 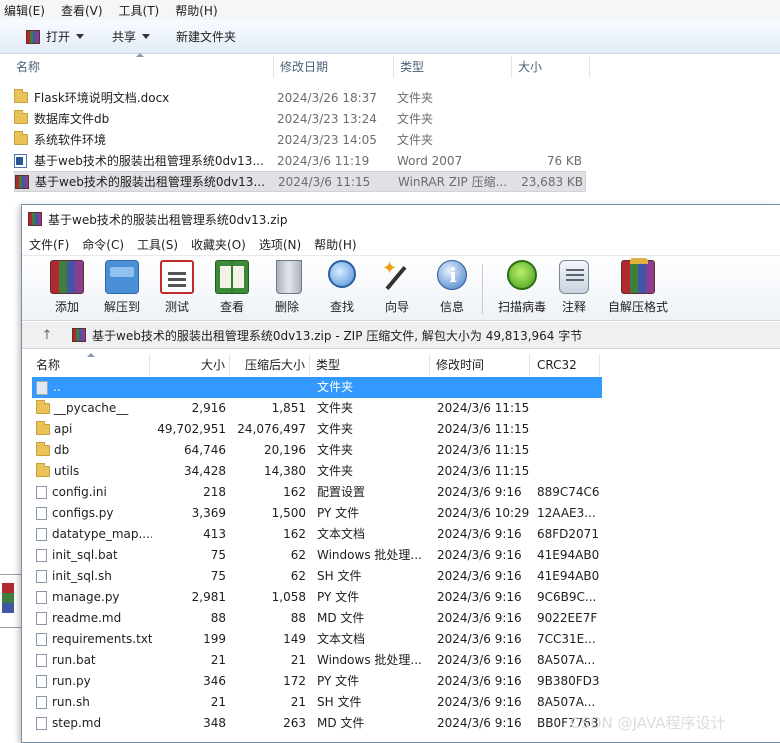 I want to click on up-arrow-icon: ↑, so click(x=47, y=335).